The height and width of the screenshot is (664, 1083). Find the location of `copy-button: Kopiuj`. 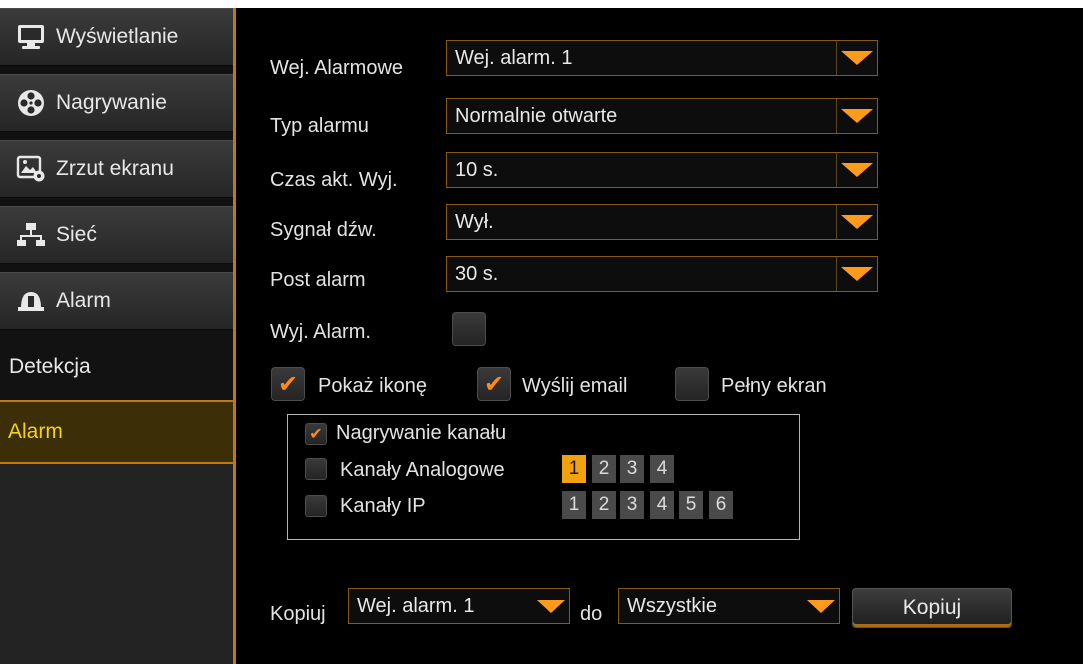

copy-button: Kopiuj is located at coordinates (932, 608).